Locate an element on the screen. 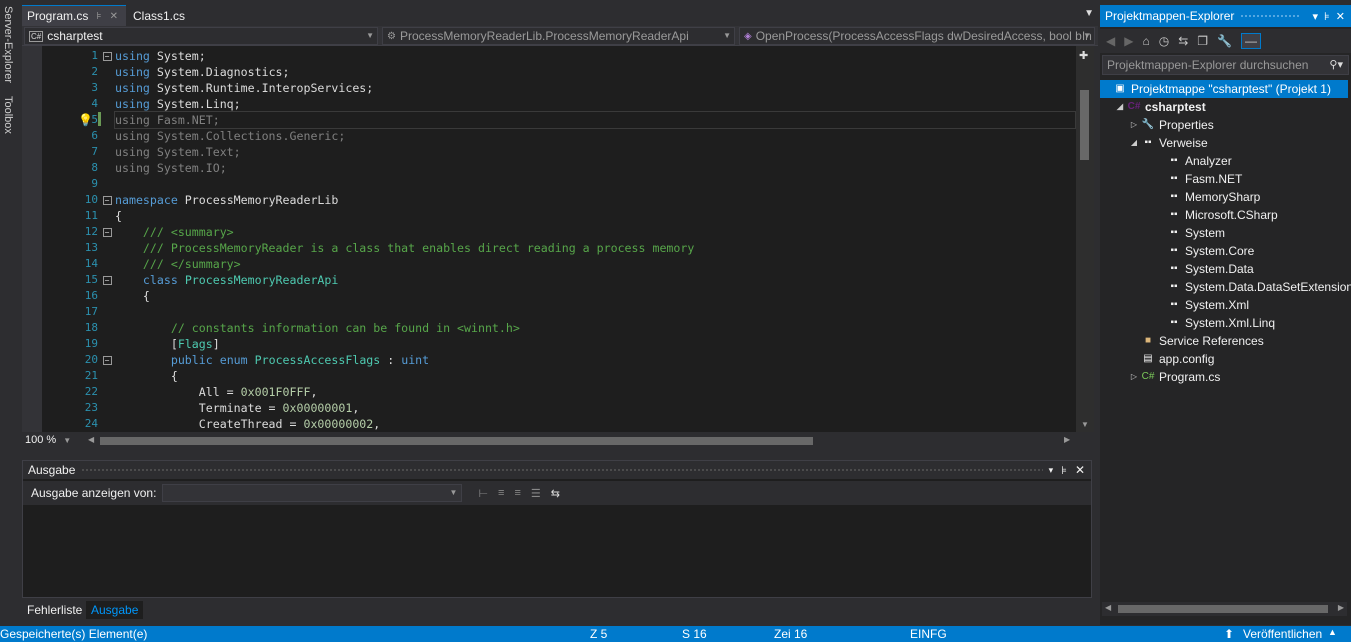 The image size is (1351, 642). split-window-icon: ✚ is located at coordinates (1083, 55).